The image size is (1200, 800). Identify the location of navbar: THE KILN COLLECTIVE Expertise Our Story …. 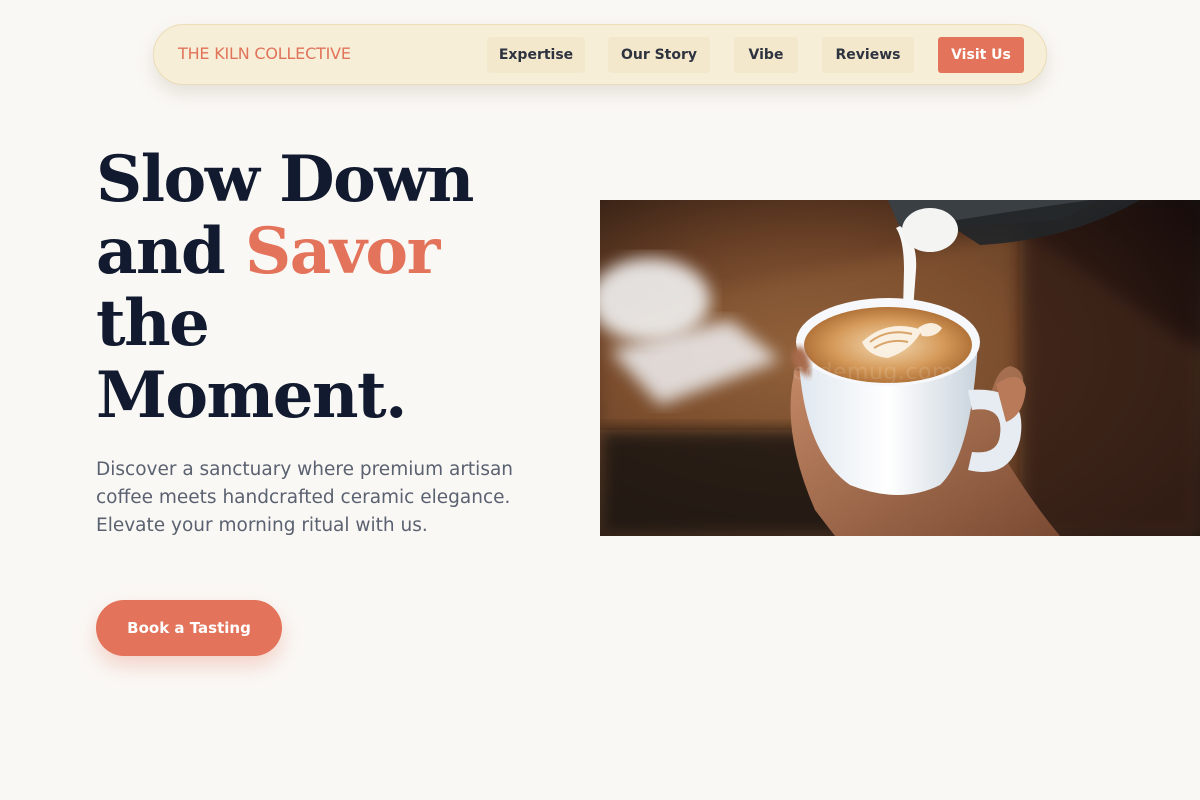
(600, 54).